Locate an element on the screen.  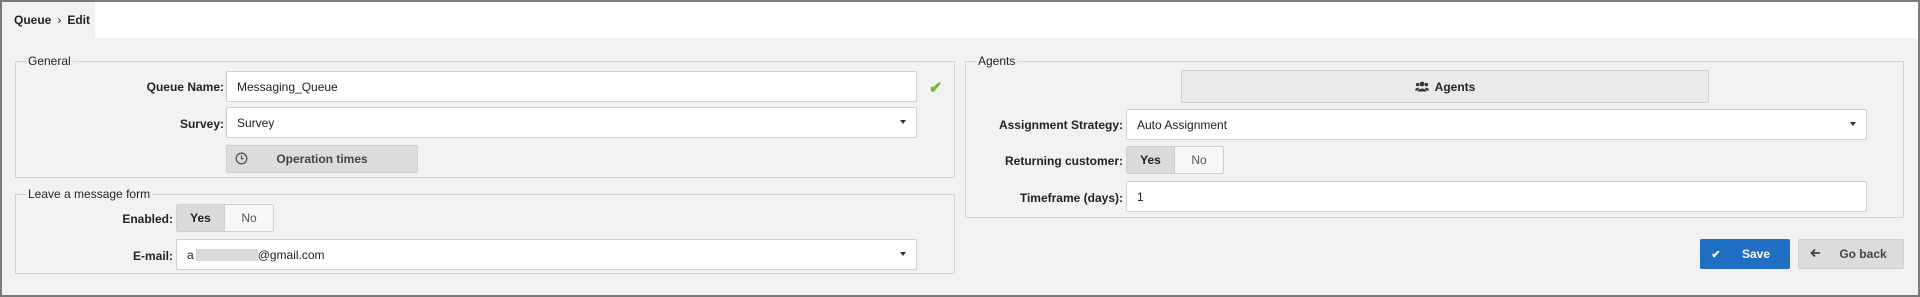
returning-no-option: No is located at coordinates (1199, 160).